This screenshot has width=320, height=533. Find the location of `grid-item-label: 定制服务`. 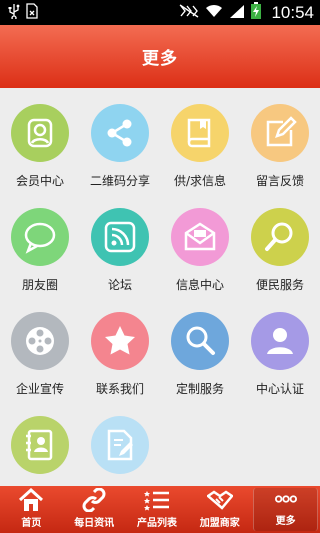

grid-item-label: 定制服务 is located at coordinates (199, 389).